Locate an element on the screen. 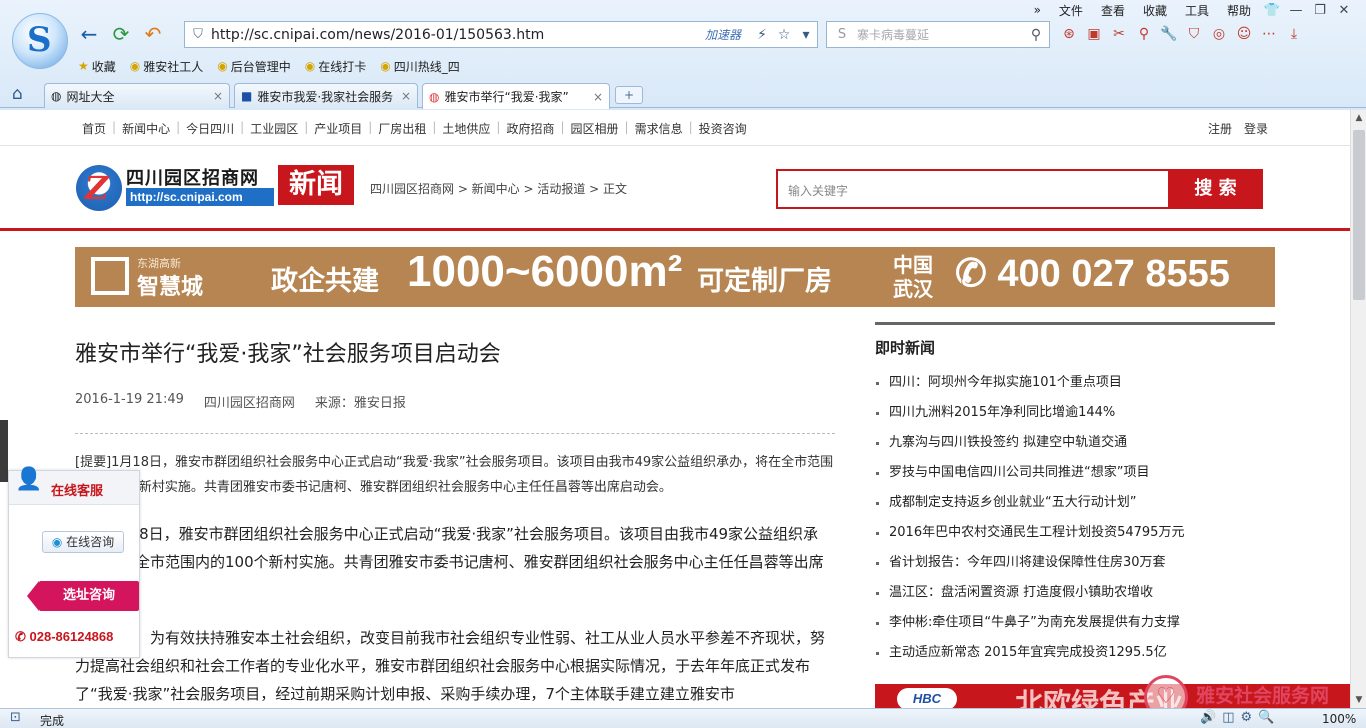 The image size is (1366, 728). new-tab-button: + is located at coordinates (629, 95).